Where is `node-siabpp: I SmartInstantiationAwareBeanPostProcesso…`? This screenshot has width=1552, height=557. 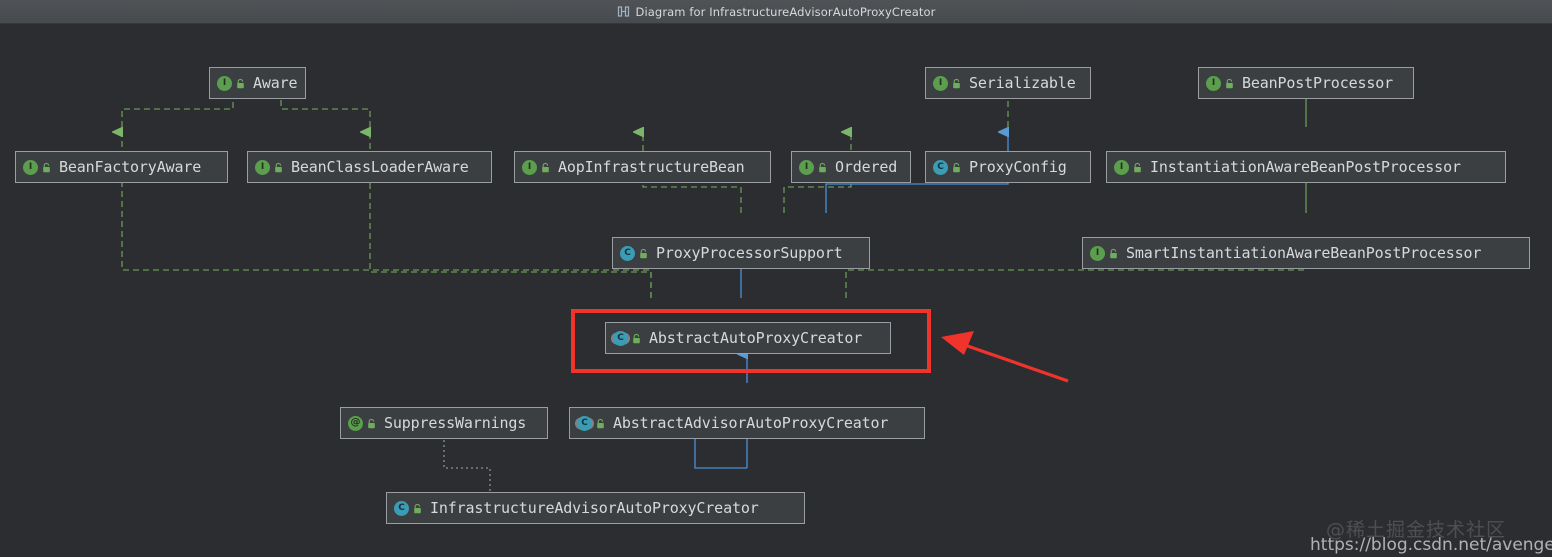 node-siabpp: I SmartInstantiationAwareBeanPostProcesso… is located at coordinates (1306, 253).